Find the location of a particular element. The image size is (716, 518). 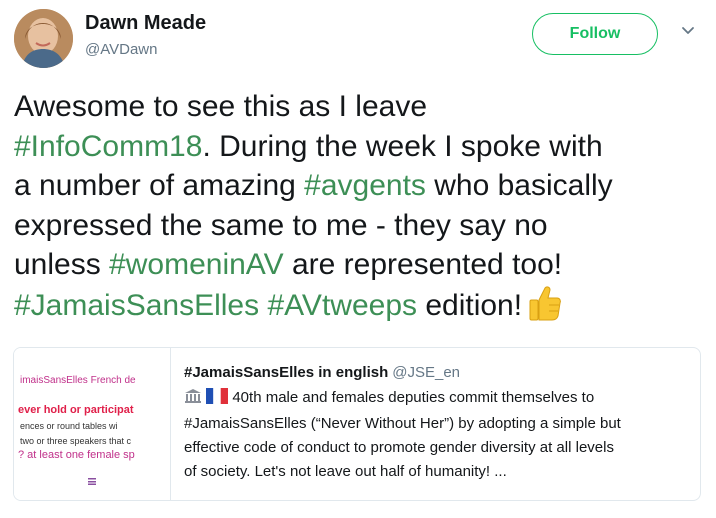

tweet-text-segment: unless is located at coordinates (62, 264).